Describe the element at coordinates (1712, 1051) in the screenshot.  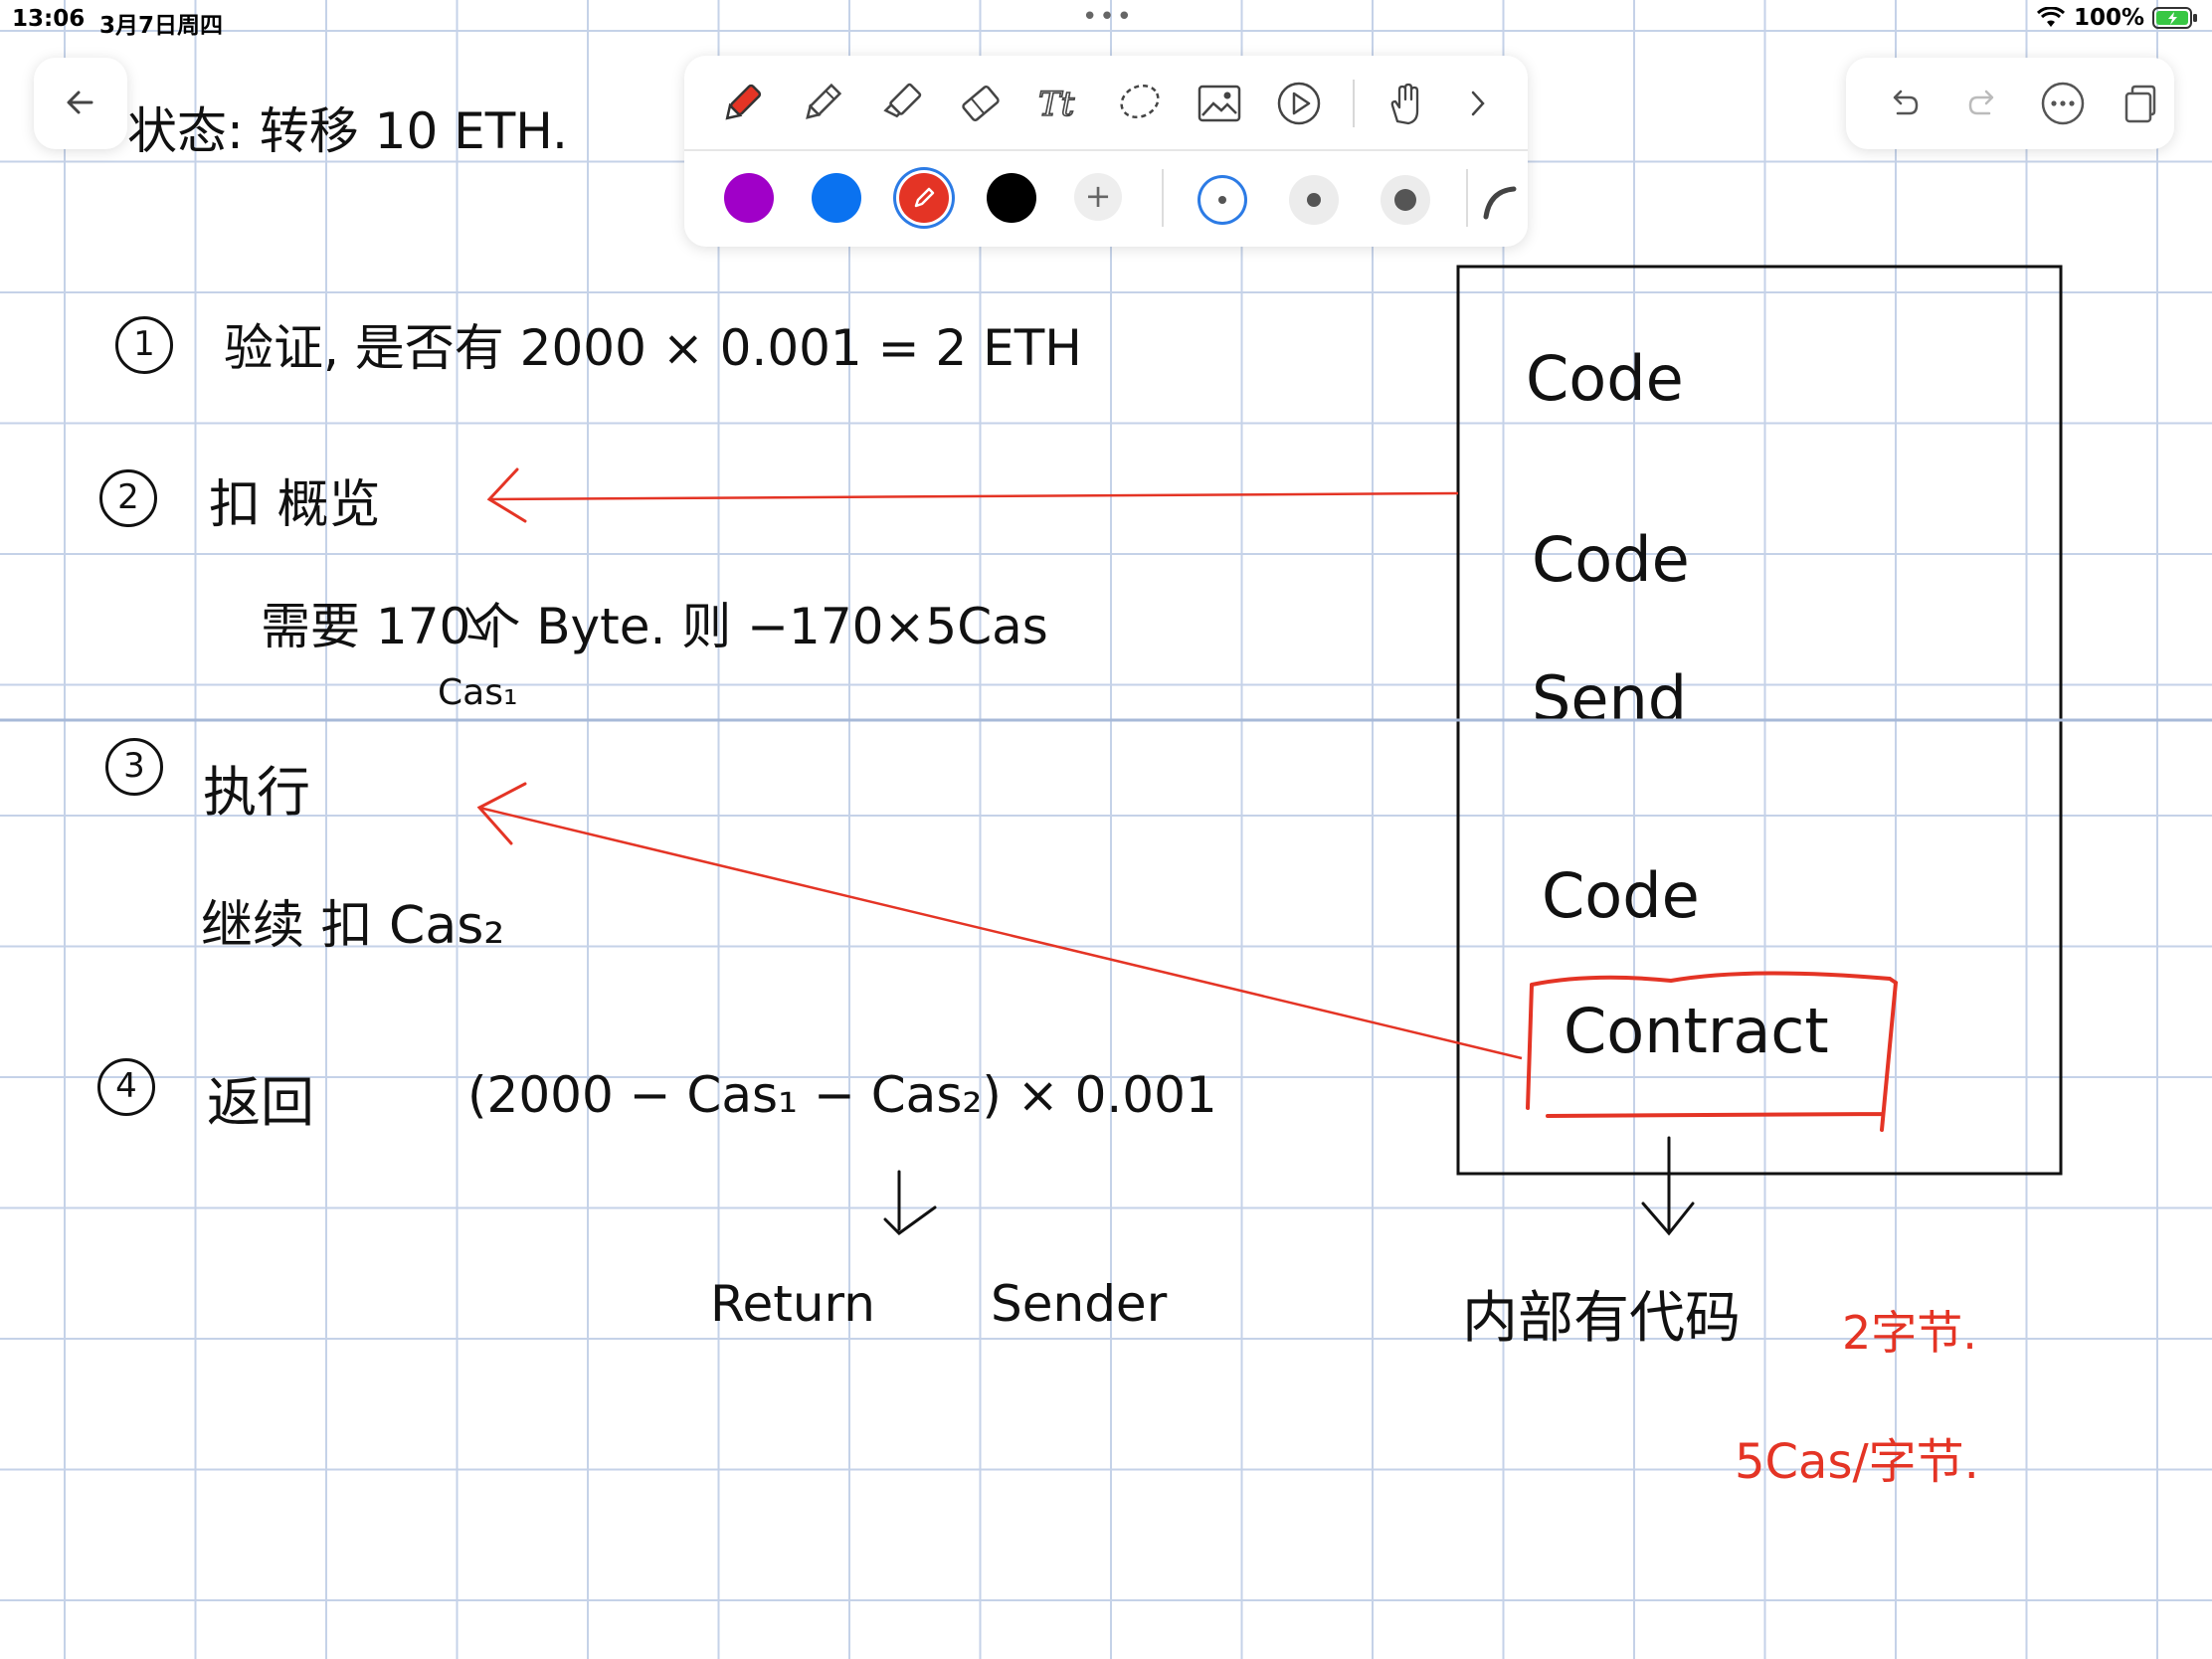
I see `contract-highlight-box` at that location.